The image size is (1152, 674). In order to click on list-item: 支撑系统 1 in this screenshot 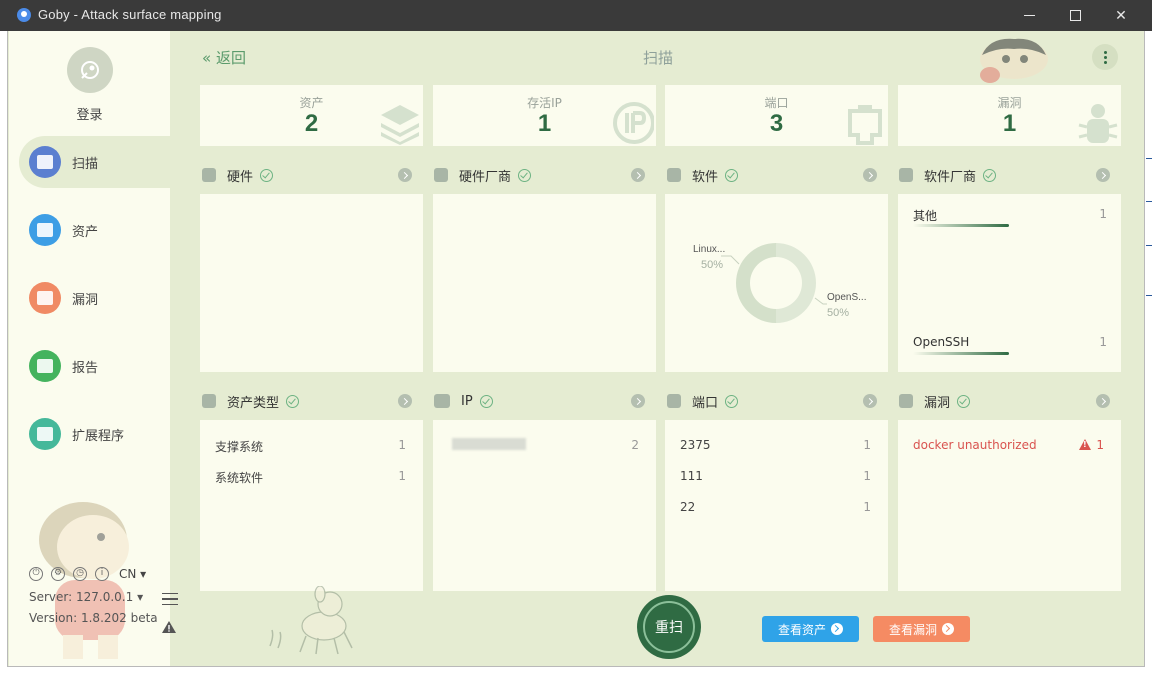, I will do `click(311, 445)`.